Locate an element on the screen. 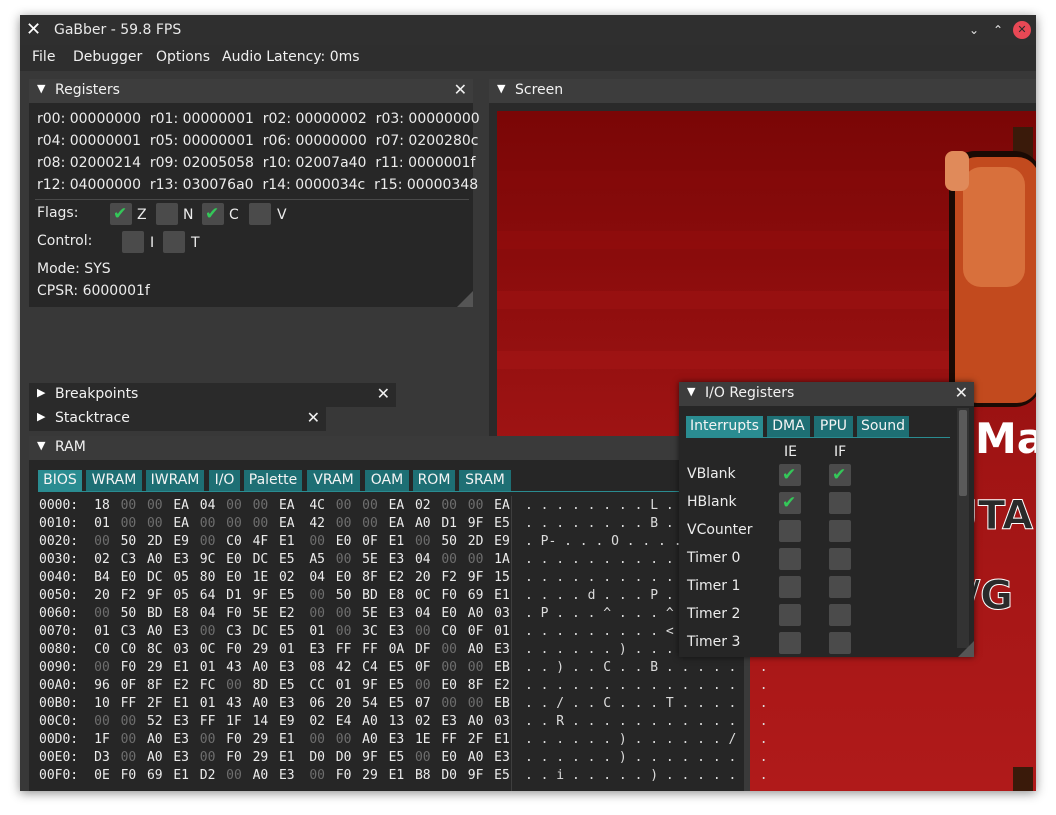 The width and height of the screenshot is (1056, 815). hex-byte: 03 is located at coordinates (181, 649).